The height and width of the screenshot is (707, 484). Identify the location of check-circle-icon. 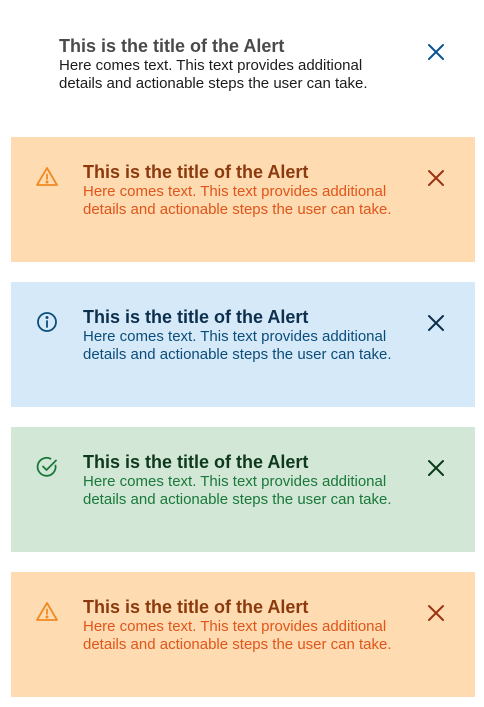
(47, 467).